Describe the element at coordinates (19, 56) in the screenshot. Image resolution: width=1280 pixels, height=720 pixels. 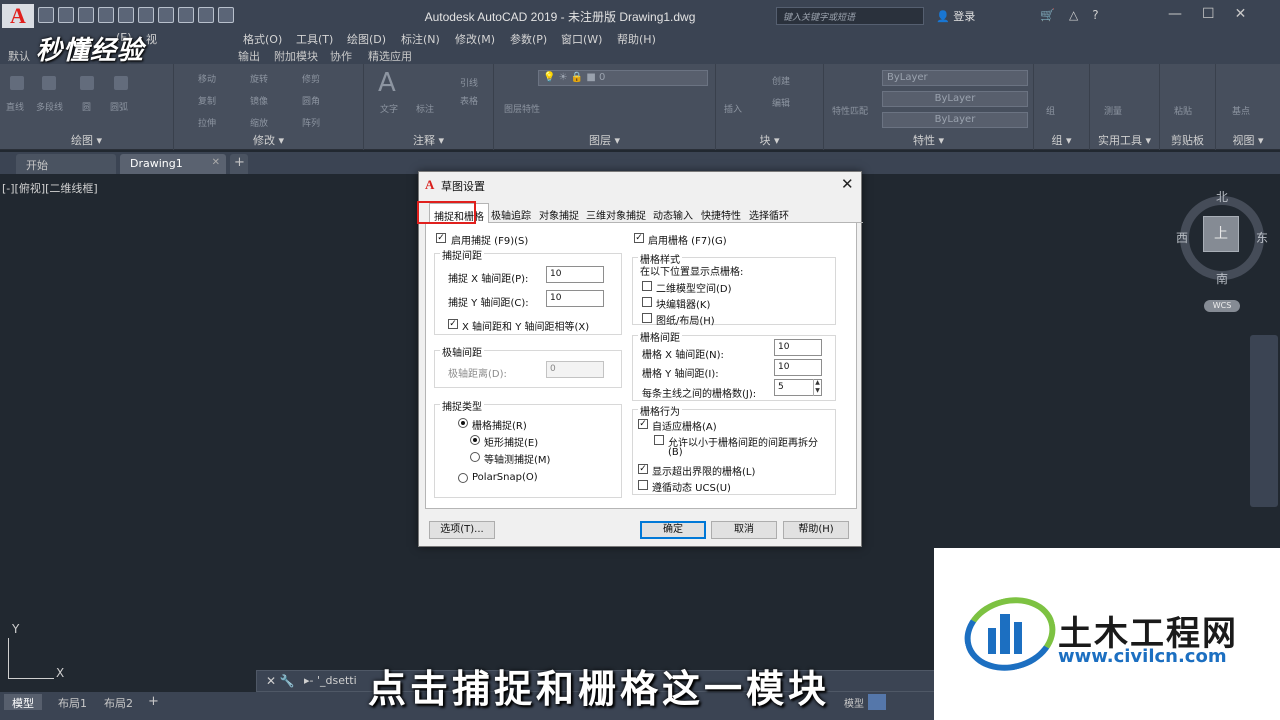
I see `ribbon-tab-default: 默认` at that location.